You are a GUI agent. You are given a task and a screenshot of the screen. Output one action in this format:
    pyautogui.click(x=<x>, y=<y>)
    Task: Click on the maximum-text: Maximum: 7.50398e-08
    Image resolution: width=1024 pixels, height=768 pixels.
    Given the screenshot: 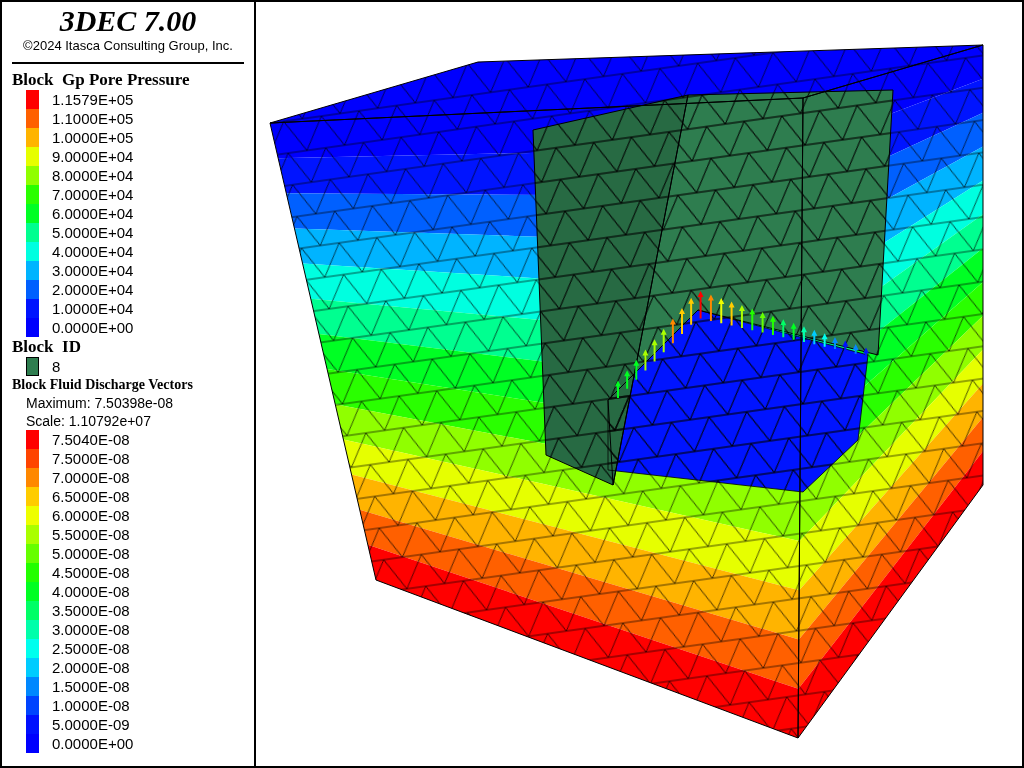 What is the action you would take?
    pyautogui.click(x=99, y=403)
    